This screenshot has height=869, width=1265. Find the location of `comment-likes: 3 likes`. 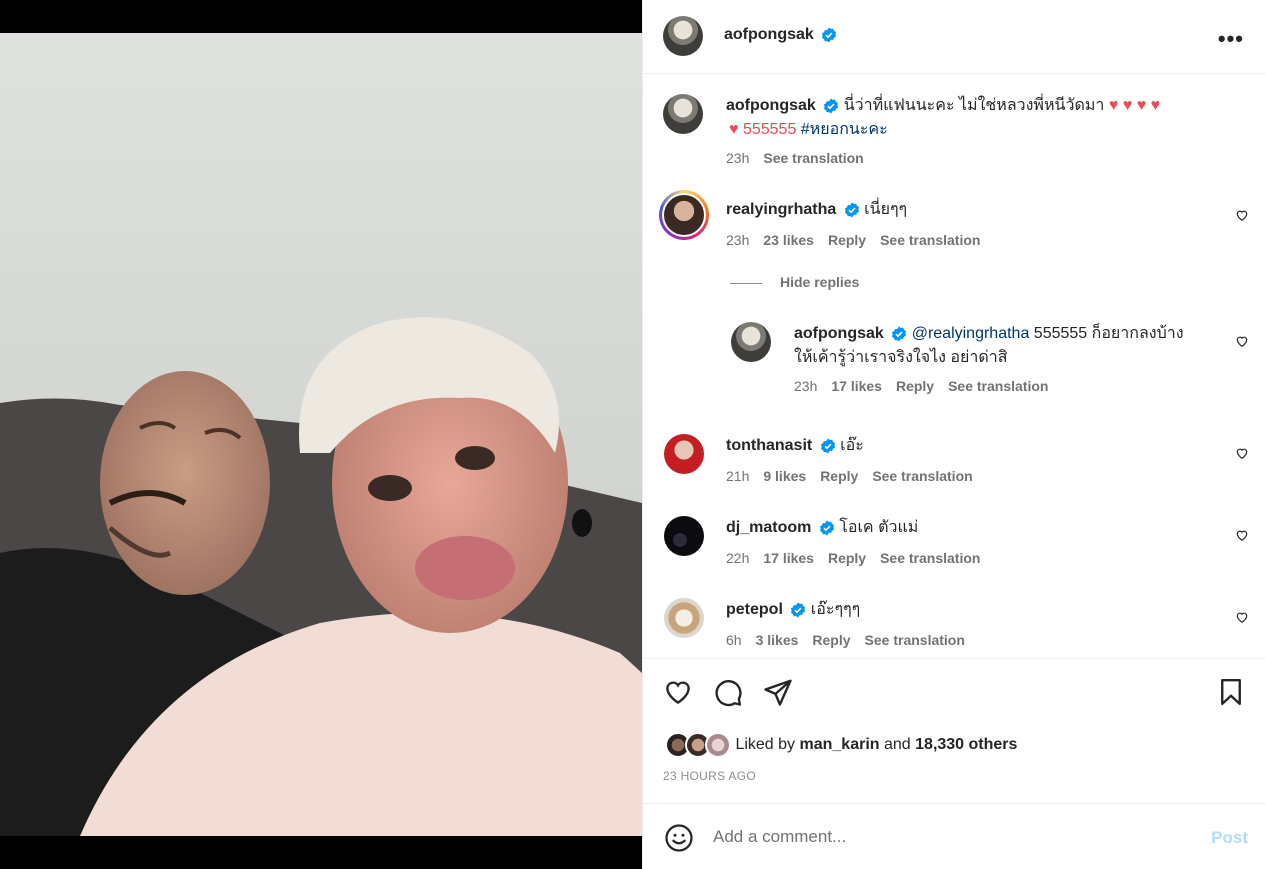

comment-likes: 3 likes is located at coordinates (777, 640).